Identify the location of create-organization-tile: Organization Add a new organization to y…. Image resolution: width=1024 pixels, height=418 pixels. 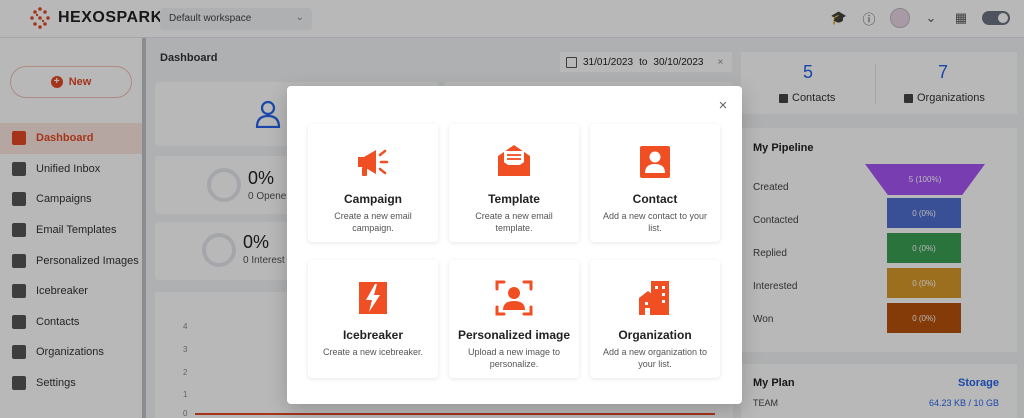
(655, 319).